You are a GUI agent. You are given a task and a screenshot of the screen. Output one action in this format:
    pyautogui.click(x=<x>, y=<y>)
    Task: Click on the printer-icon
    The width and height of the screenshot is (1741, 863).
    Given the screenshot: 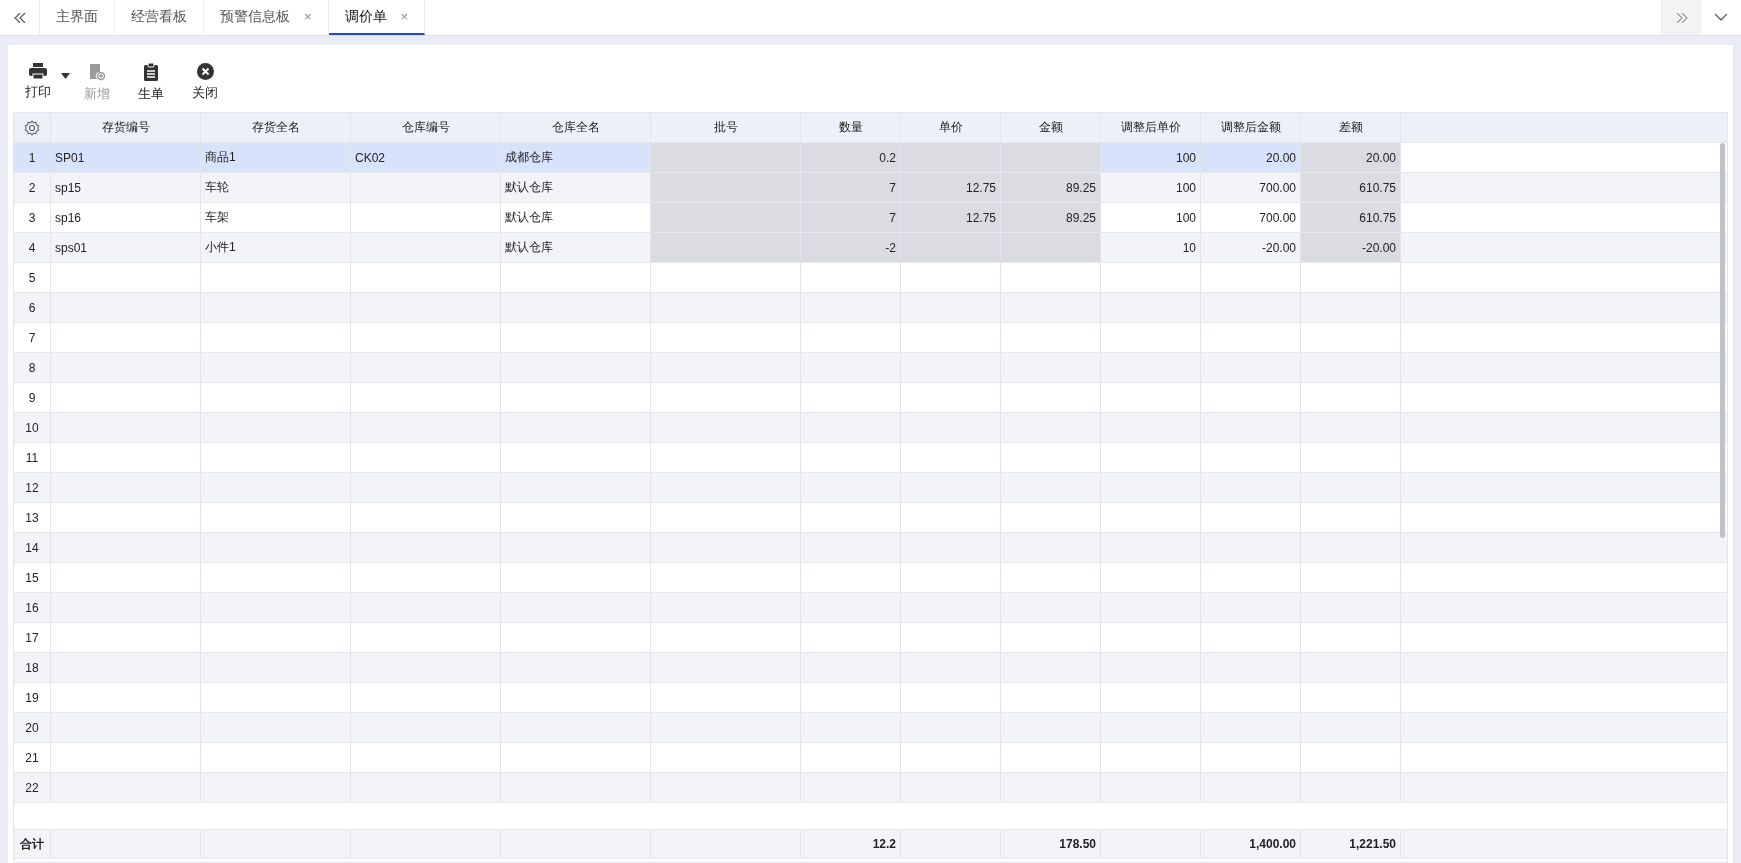 What is the action you would take?
    pyautogui.click(x=38, y=71)
    